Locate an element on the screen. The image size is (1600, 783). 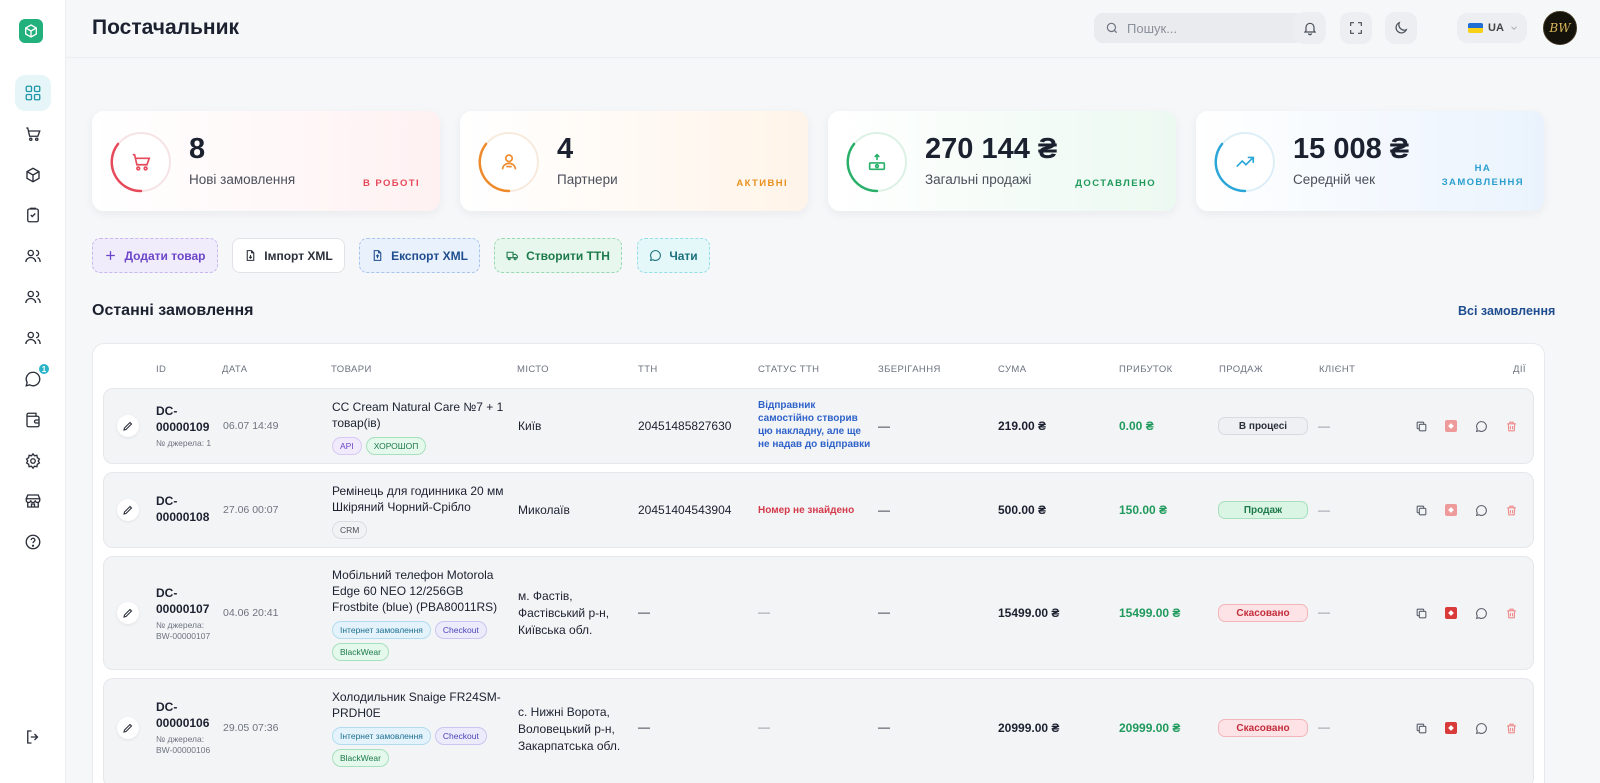
column-header-goods: ТОВАРИ is located at coordinates (351, 369).